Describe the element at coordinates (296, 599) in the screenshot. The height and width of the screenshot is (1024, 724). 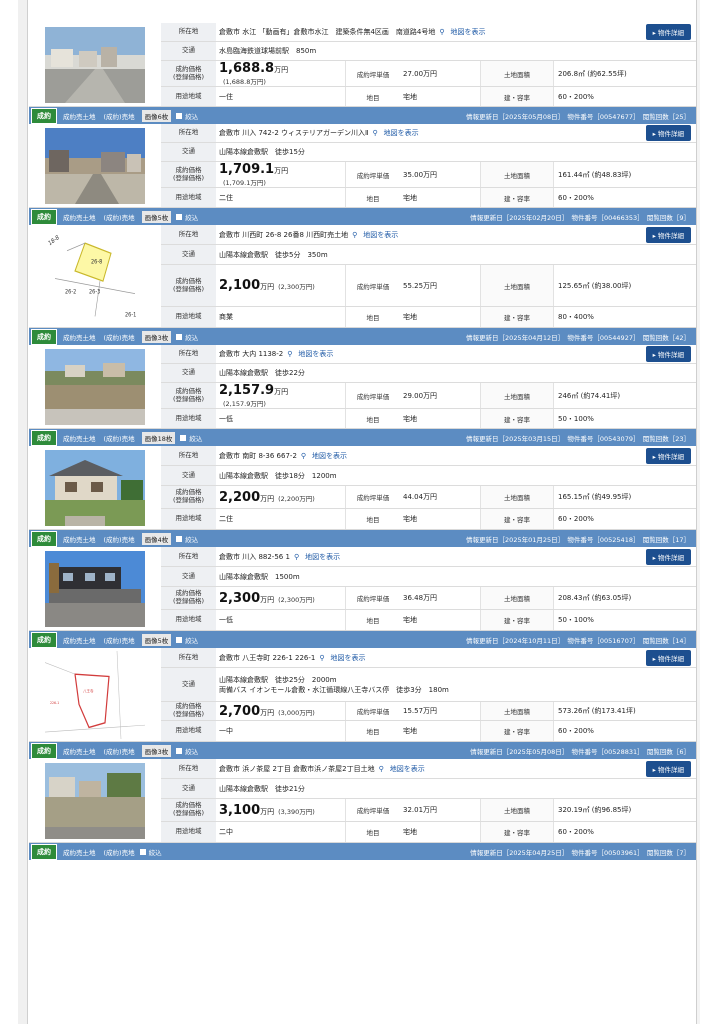
I see `registered-price: (2,300万円)` at that location.